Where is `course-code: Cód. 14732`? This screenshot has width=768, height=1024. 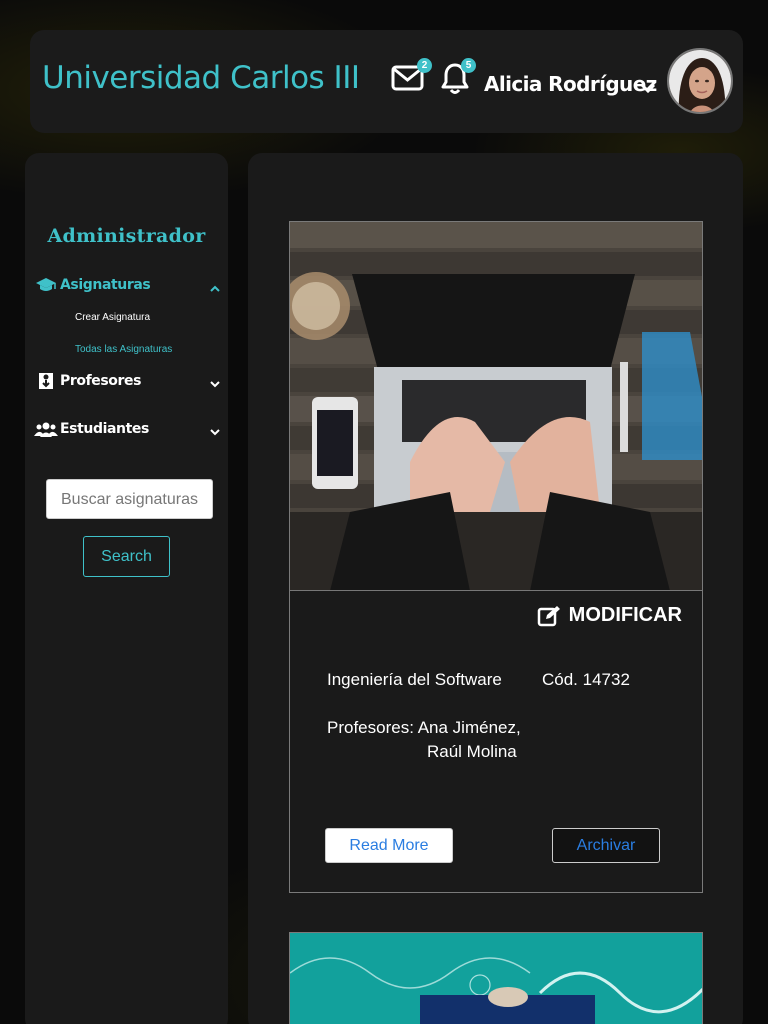
course-code: Cód. 14732 is located at coordinates (586, 679).